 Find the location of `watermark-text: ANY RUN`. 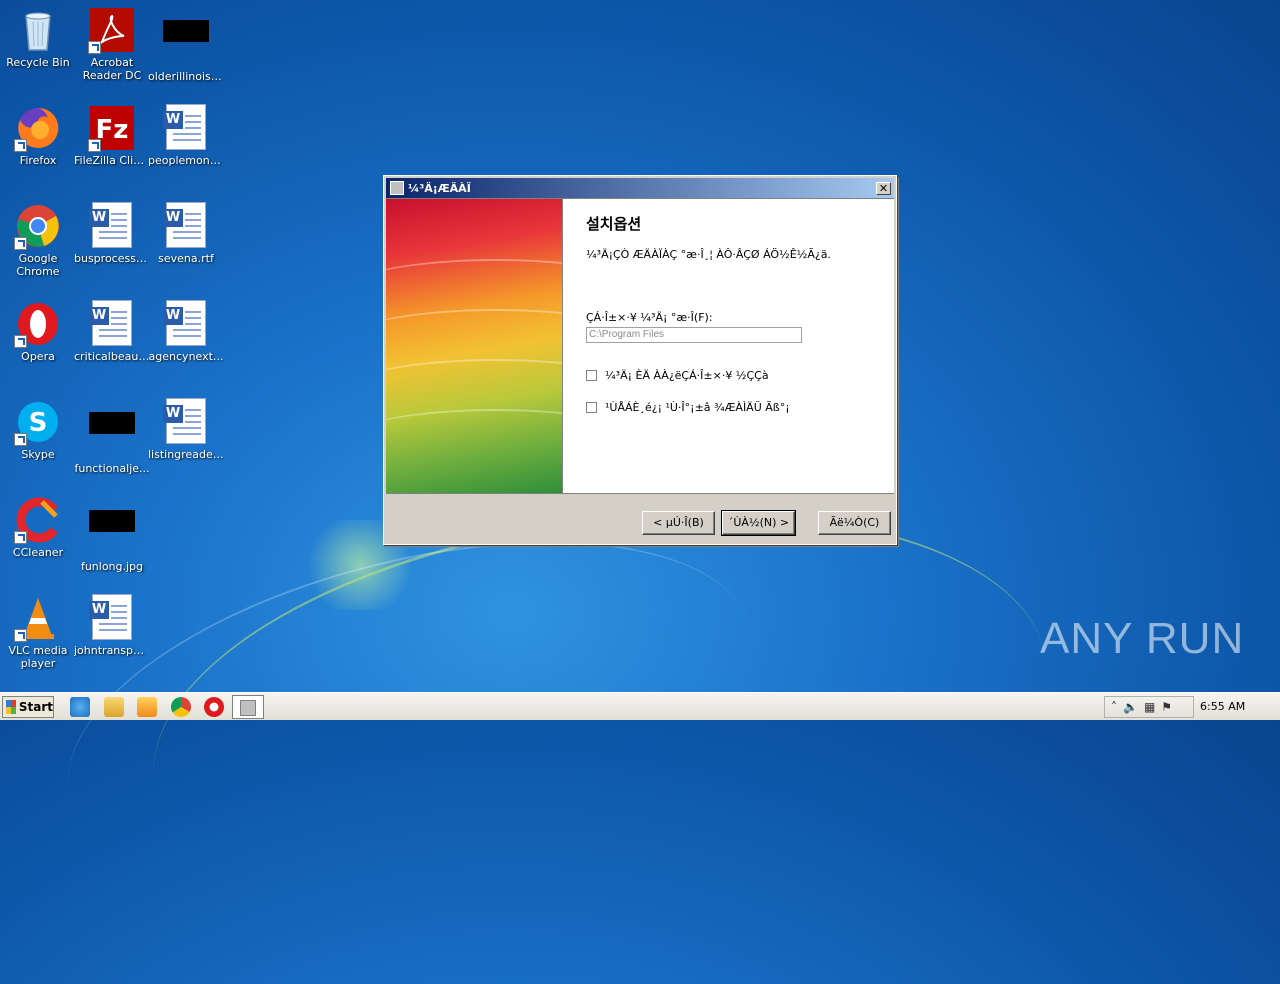

watermark-text: ANY RUN is located at coordinates (1142, 638).